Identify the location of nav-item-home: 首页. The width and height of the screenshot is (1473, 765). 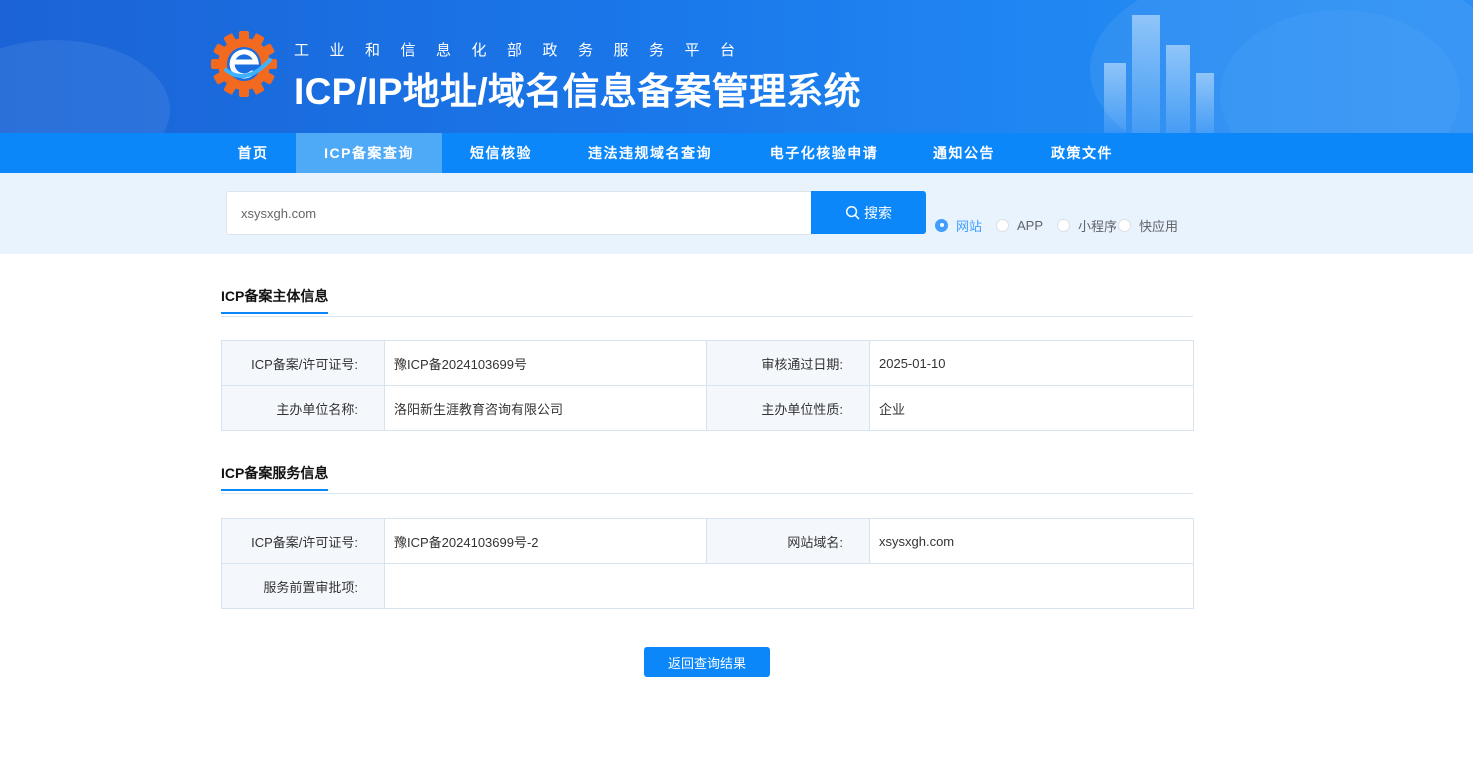
(253, 153).